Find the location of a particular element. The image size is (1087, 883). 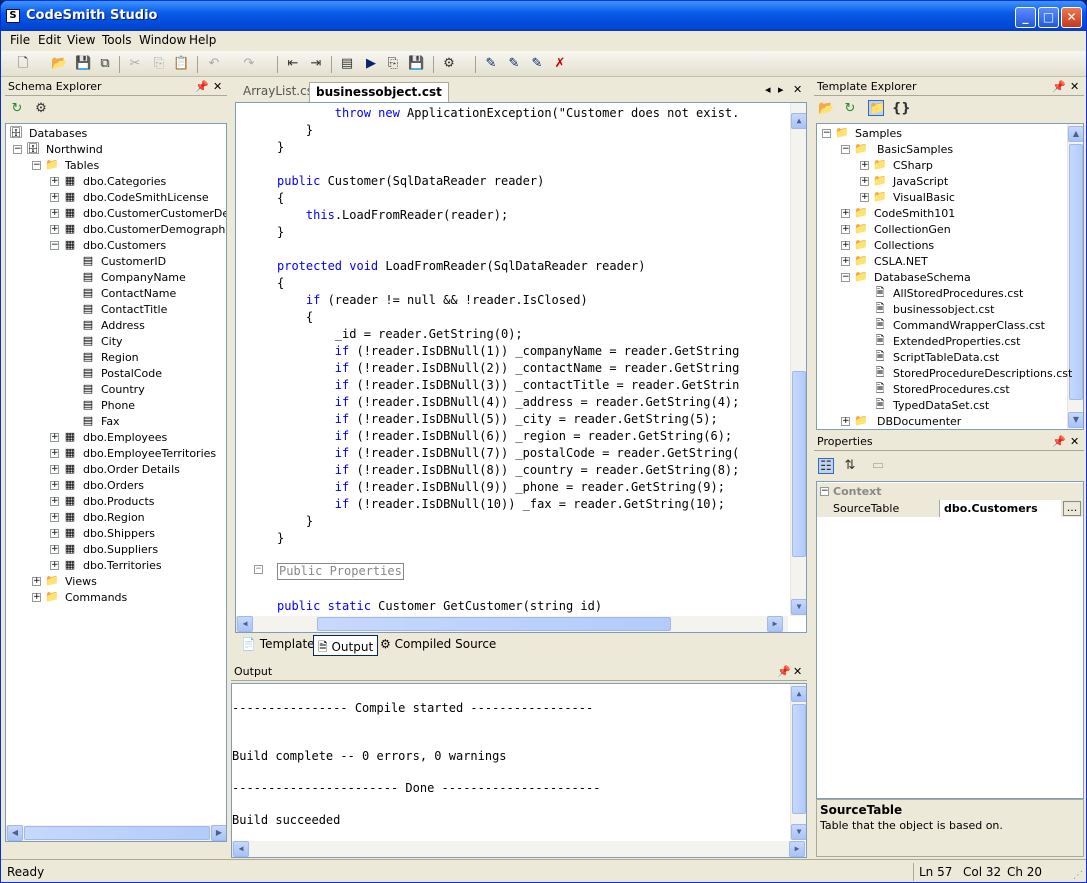

tab-businessobject: businessobject.cst is located at coordinates (379, 92).